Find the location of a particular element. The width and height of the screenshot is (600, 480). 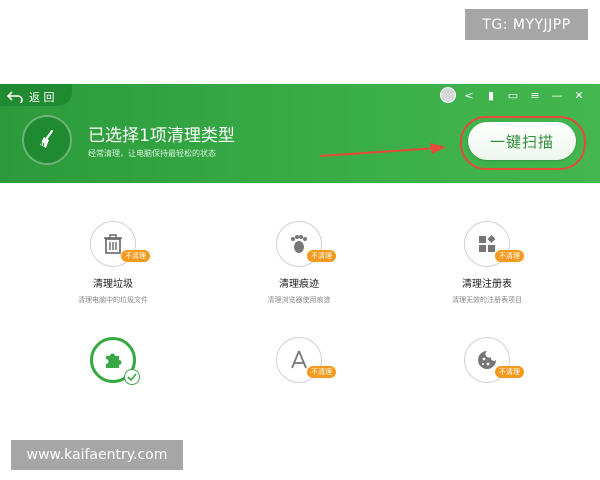

one-click-scan-button: 一键扫描 is located at coordinates (522, 141).